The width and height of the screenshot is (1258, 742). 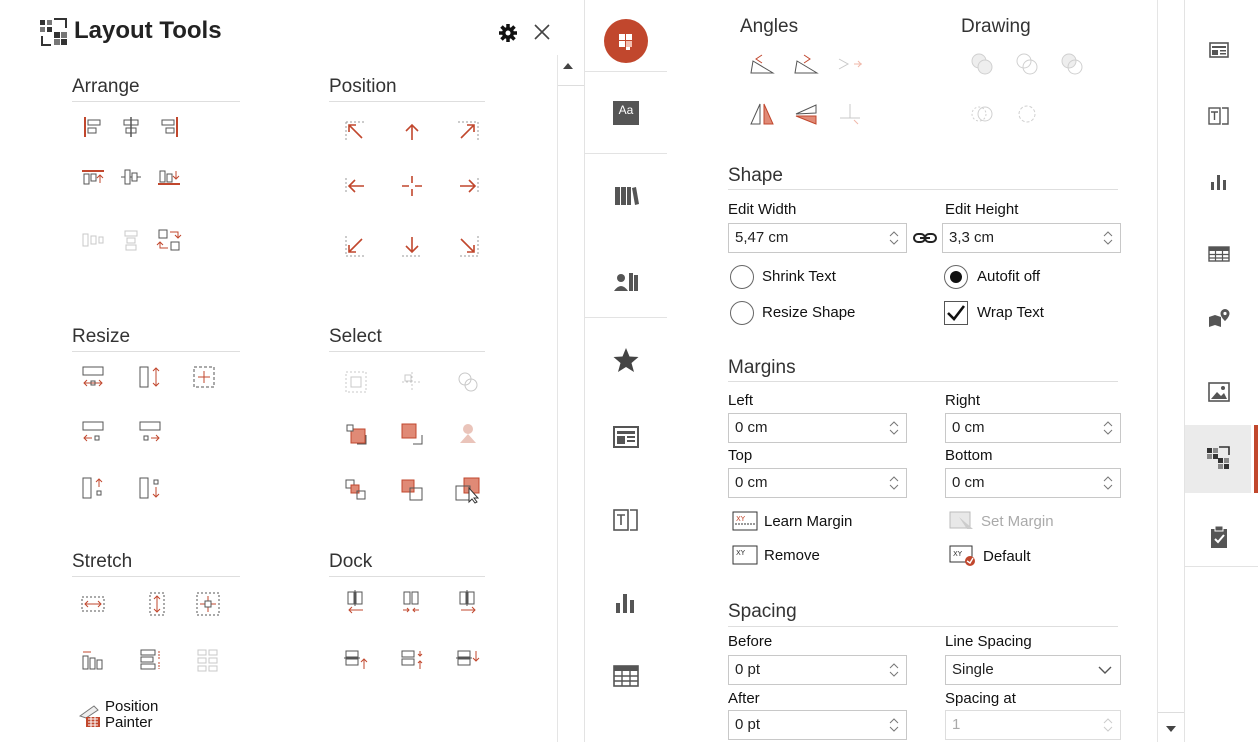 What do you see at coordinates (806, 114) in the screenshot?
I see `flip-vertical-icon` at bounding box center [806, 114].